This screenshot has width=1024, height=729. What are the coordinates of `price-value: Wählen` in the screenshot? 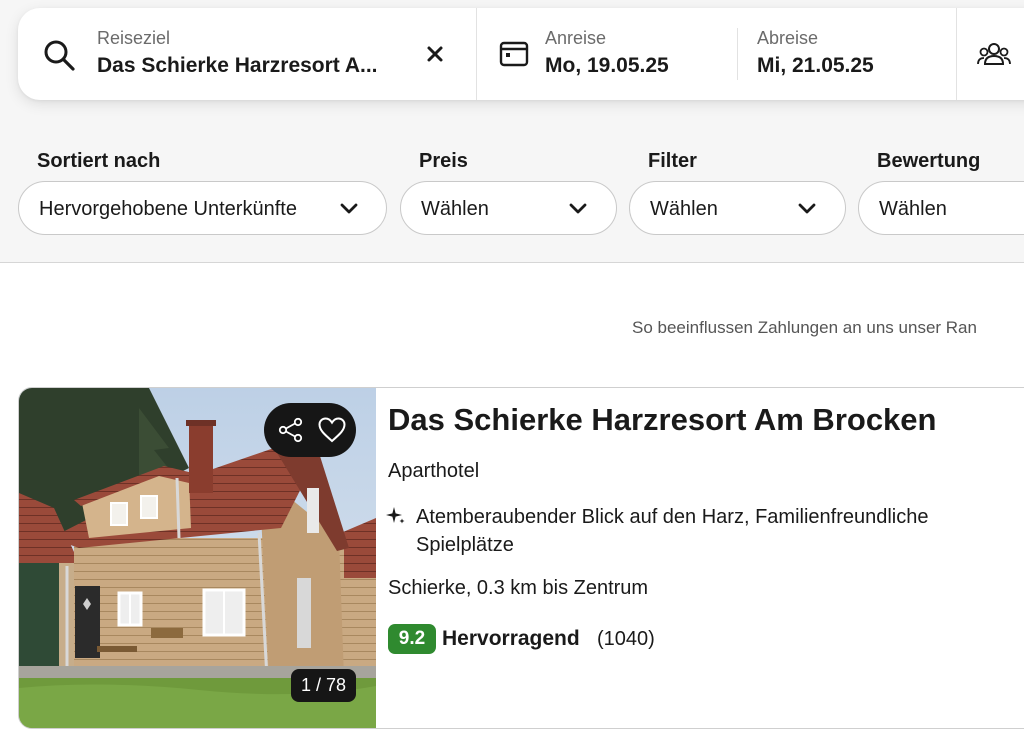 It's located at (455, 209).